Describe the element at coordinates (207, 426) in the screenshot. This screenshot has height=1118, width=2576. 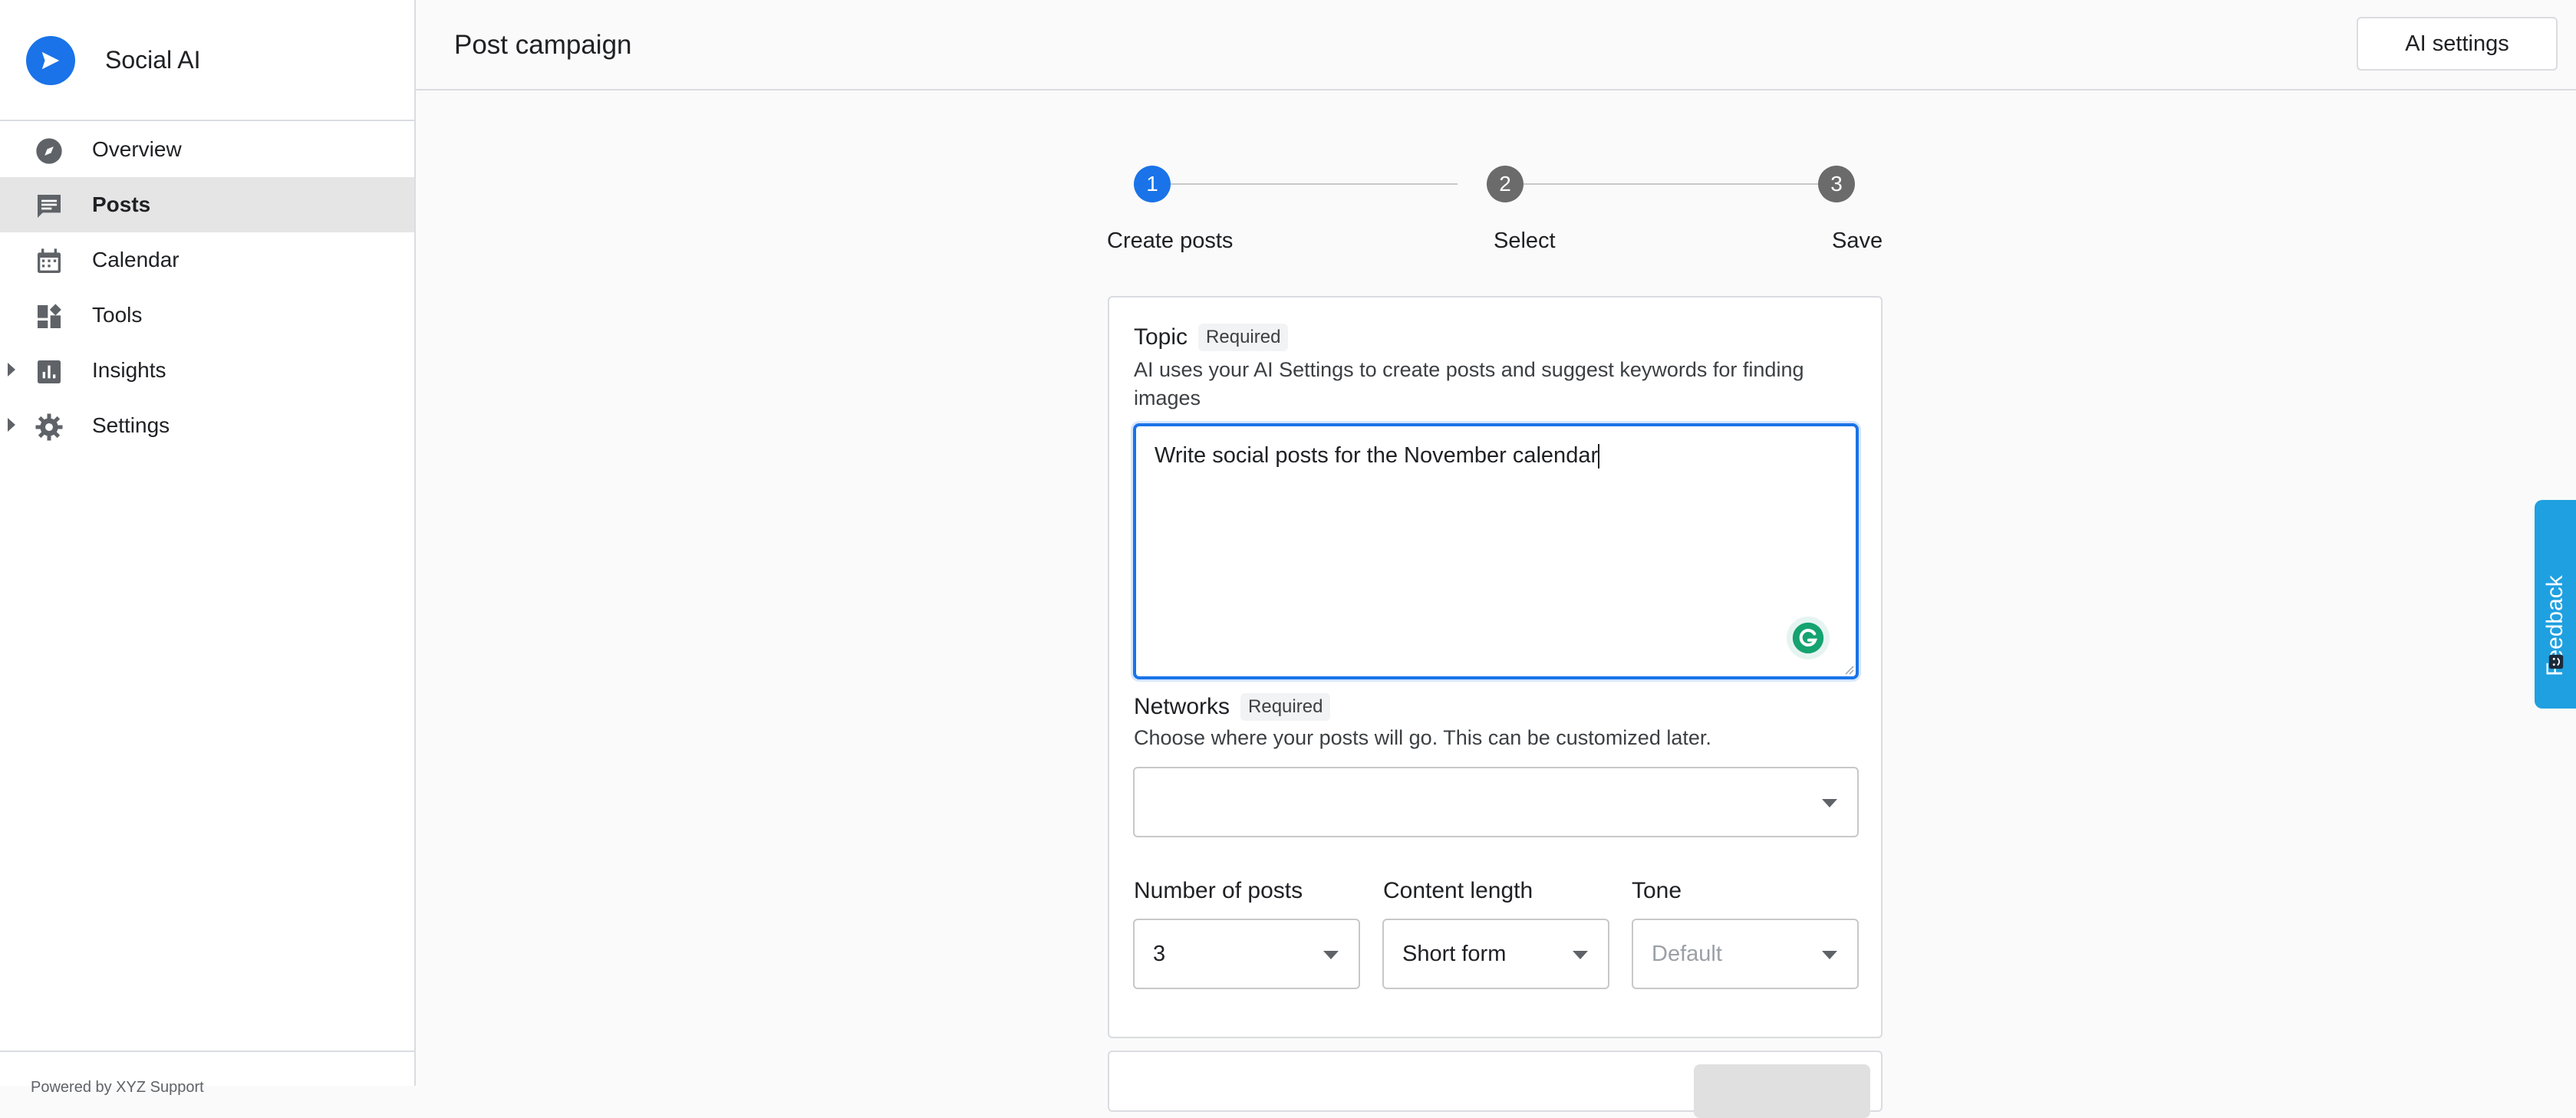
I see `sidebar-item-settings: Settings` at that location.